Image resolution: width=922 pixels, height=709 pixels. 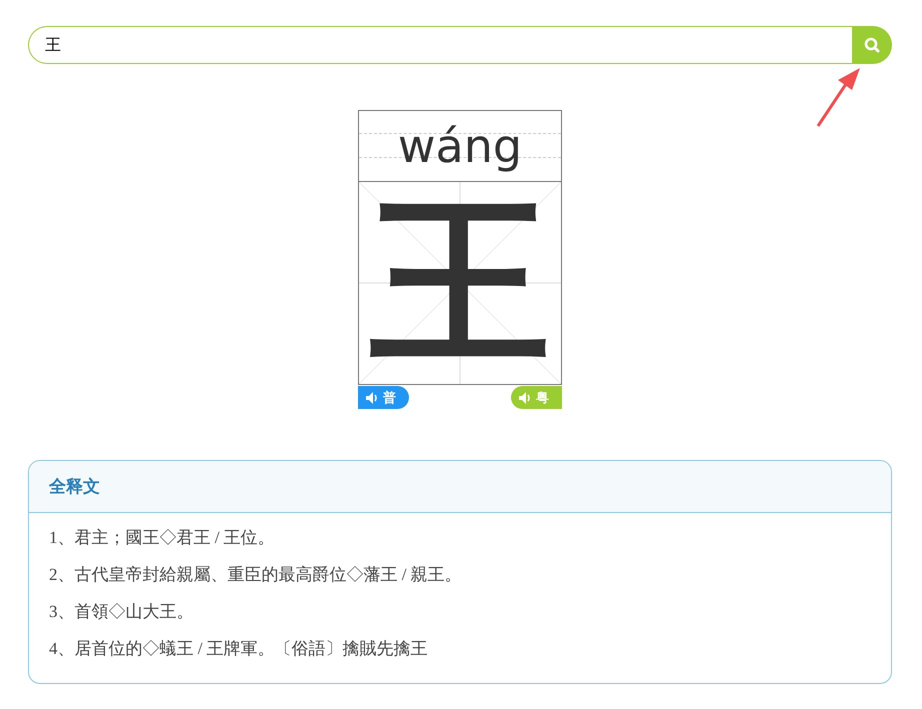 What do you see at coordinates (536, 397) in the screenshot?
I see `pronunciation-button: 粤` at bounding box center [536, 397].